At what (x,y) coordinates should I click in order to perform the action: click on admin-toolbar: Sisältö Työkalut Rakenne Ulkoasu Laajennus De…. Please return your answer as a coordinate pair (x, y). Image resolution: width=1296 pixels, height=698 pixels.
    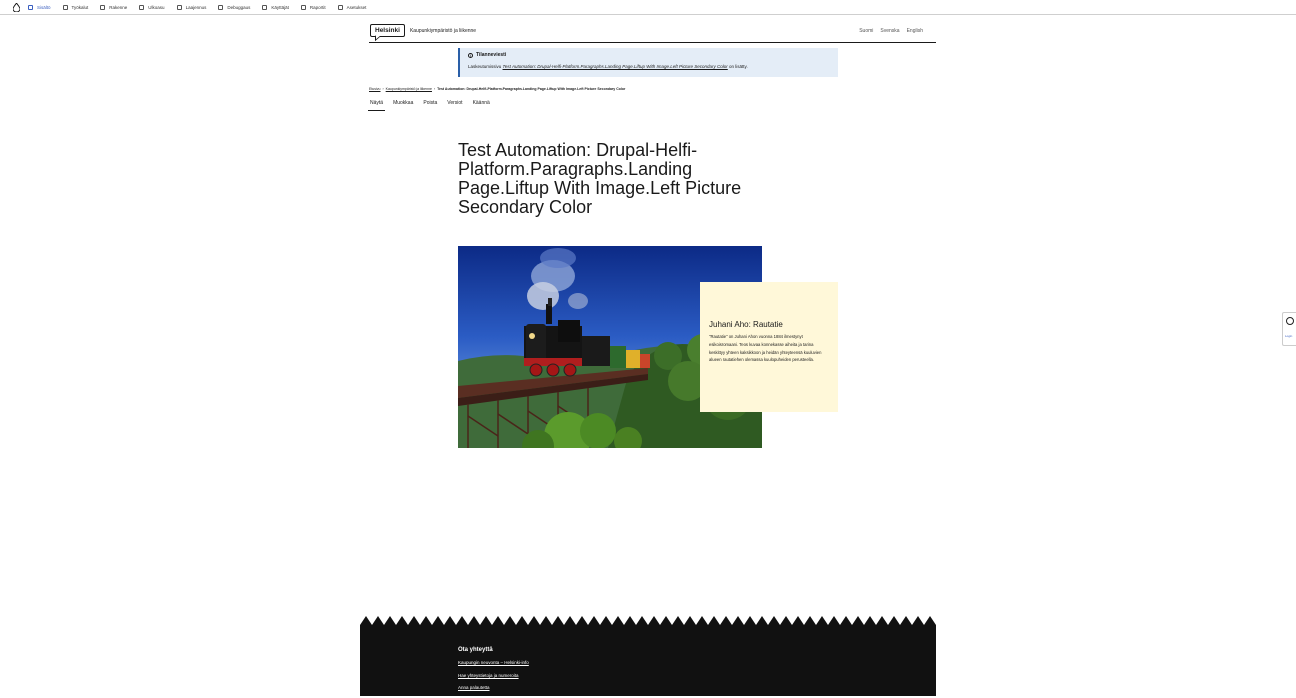
    Looking at the image, I should click on (648, 7).